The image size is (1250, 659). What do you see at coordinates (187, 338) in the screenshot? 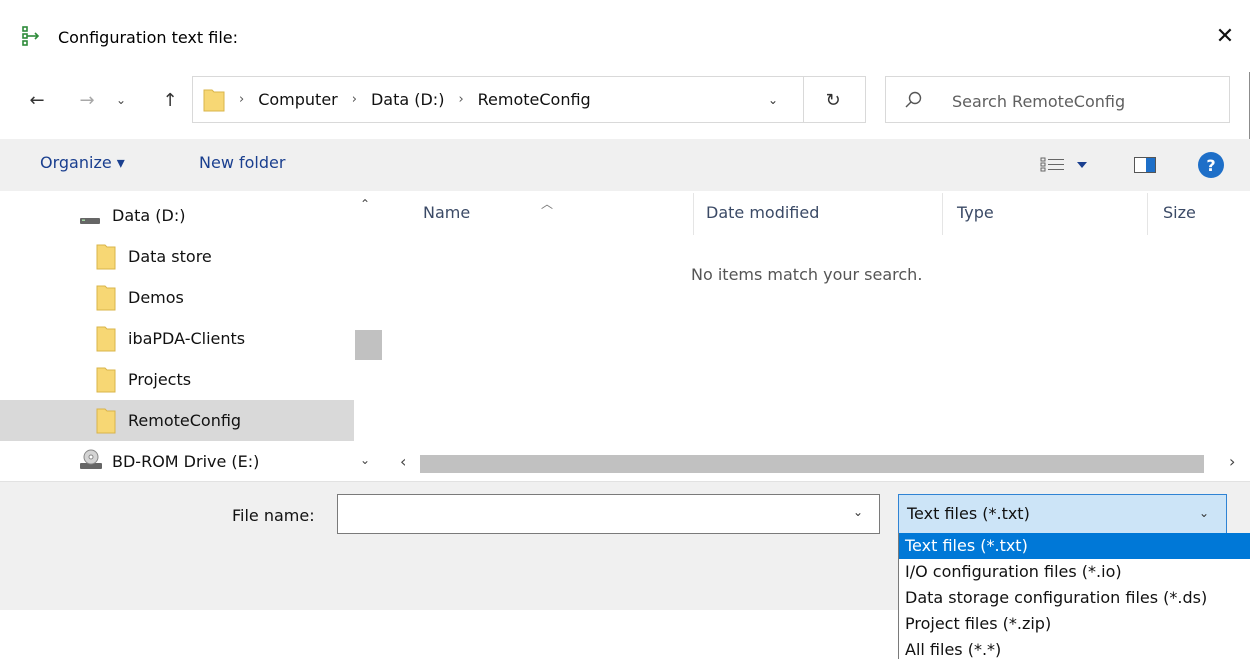
I see `sidebar-item-label: ibaPDA-Clients` at bounding box center [187, 338].